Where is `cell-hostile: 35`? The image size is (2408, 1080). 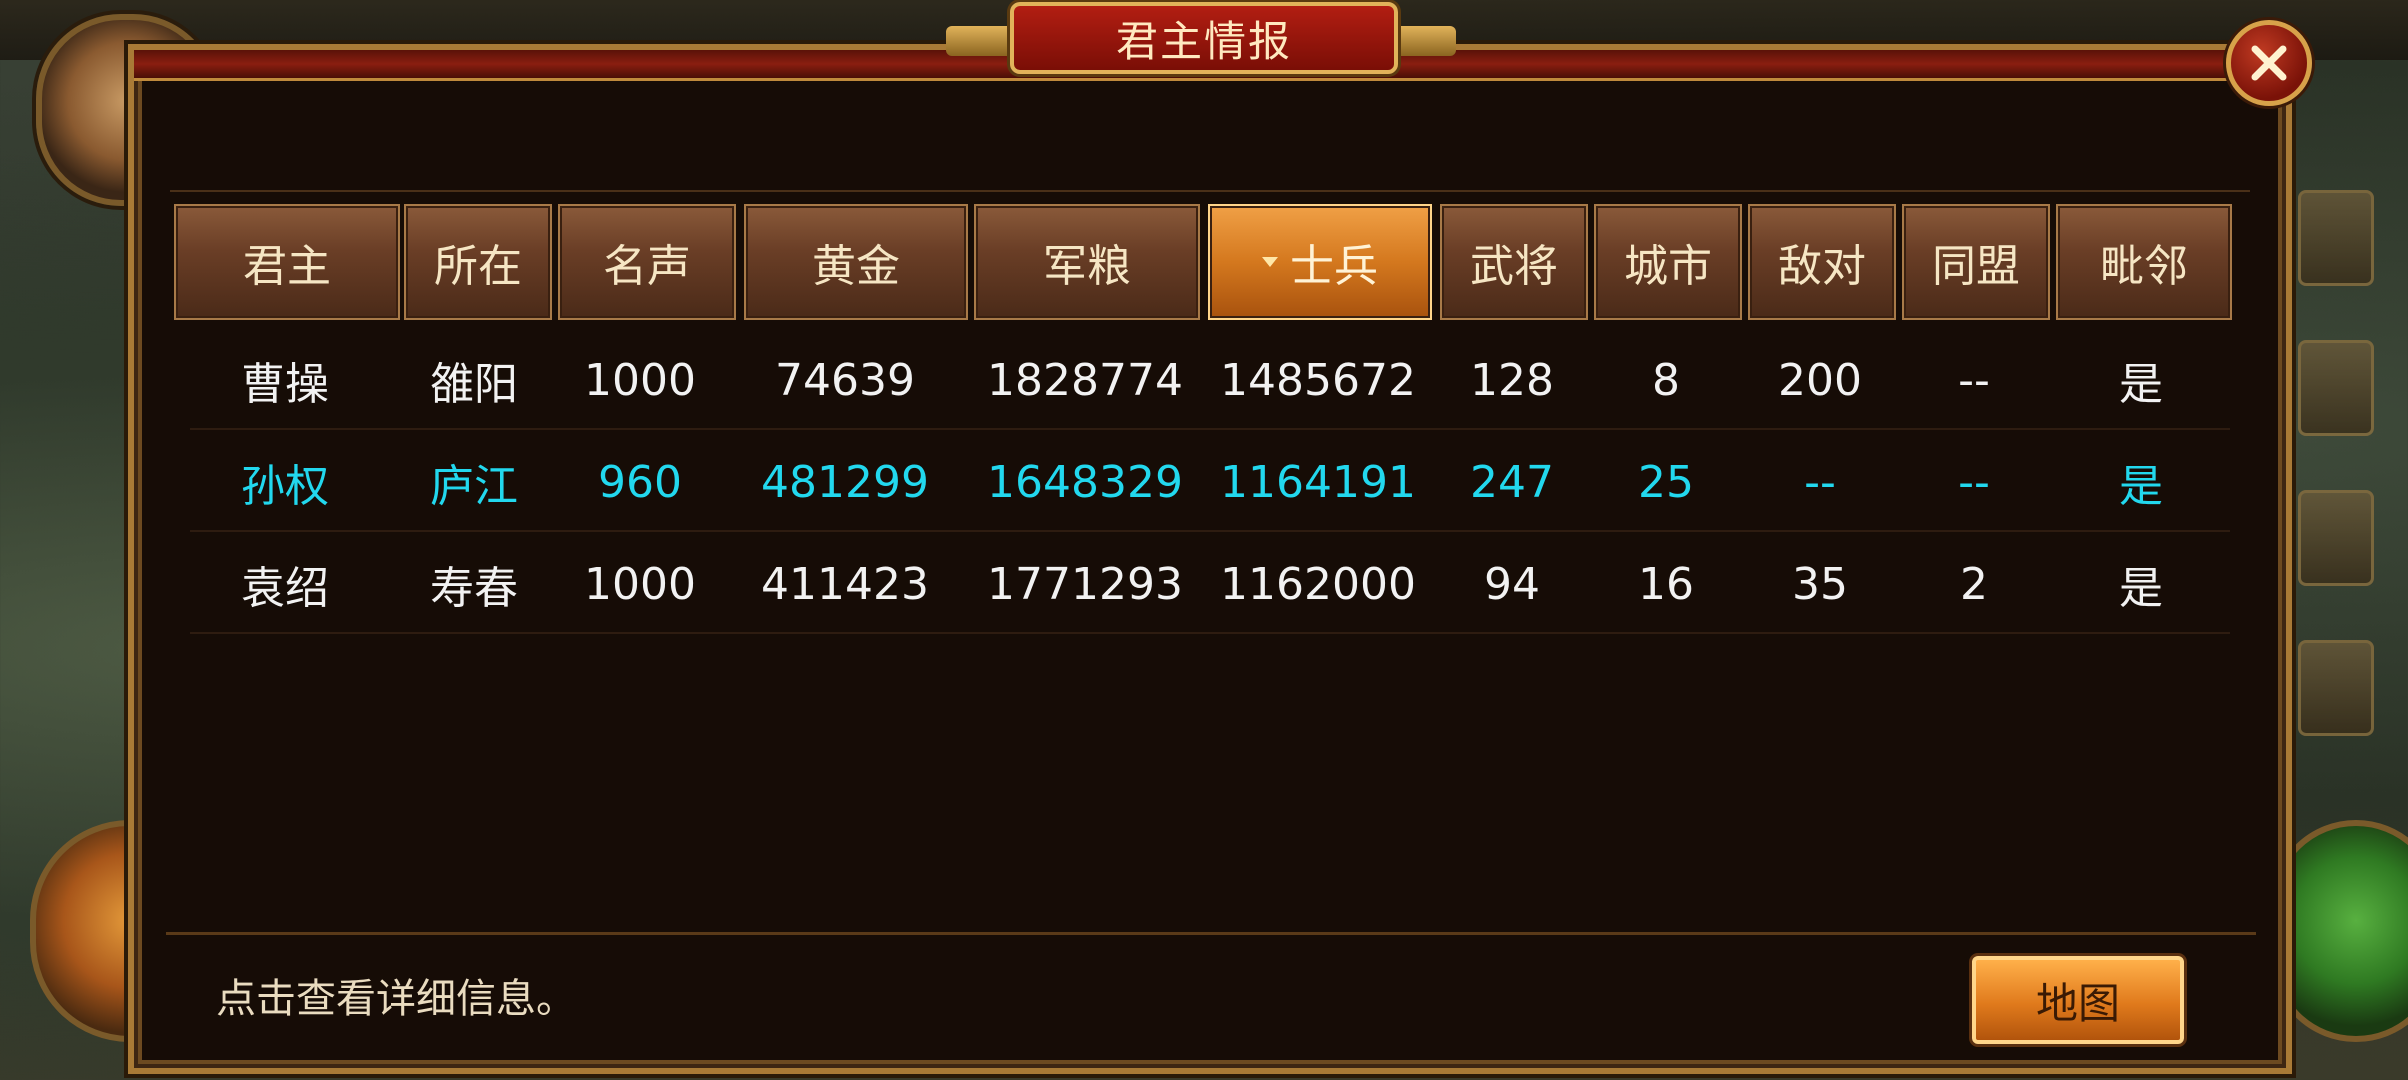
cell-hostile: 35 is located at coordinates (1820, 584).